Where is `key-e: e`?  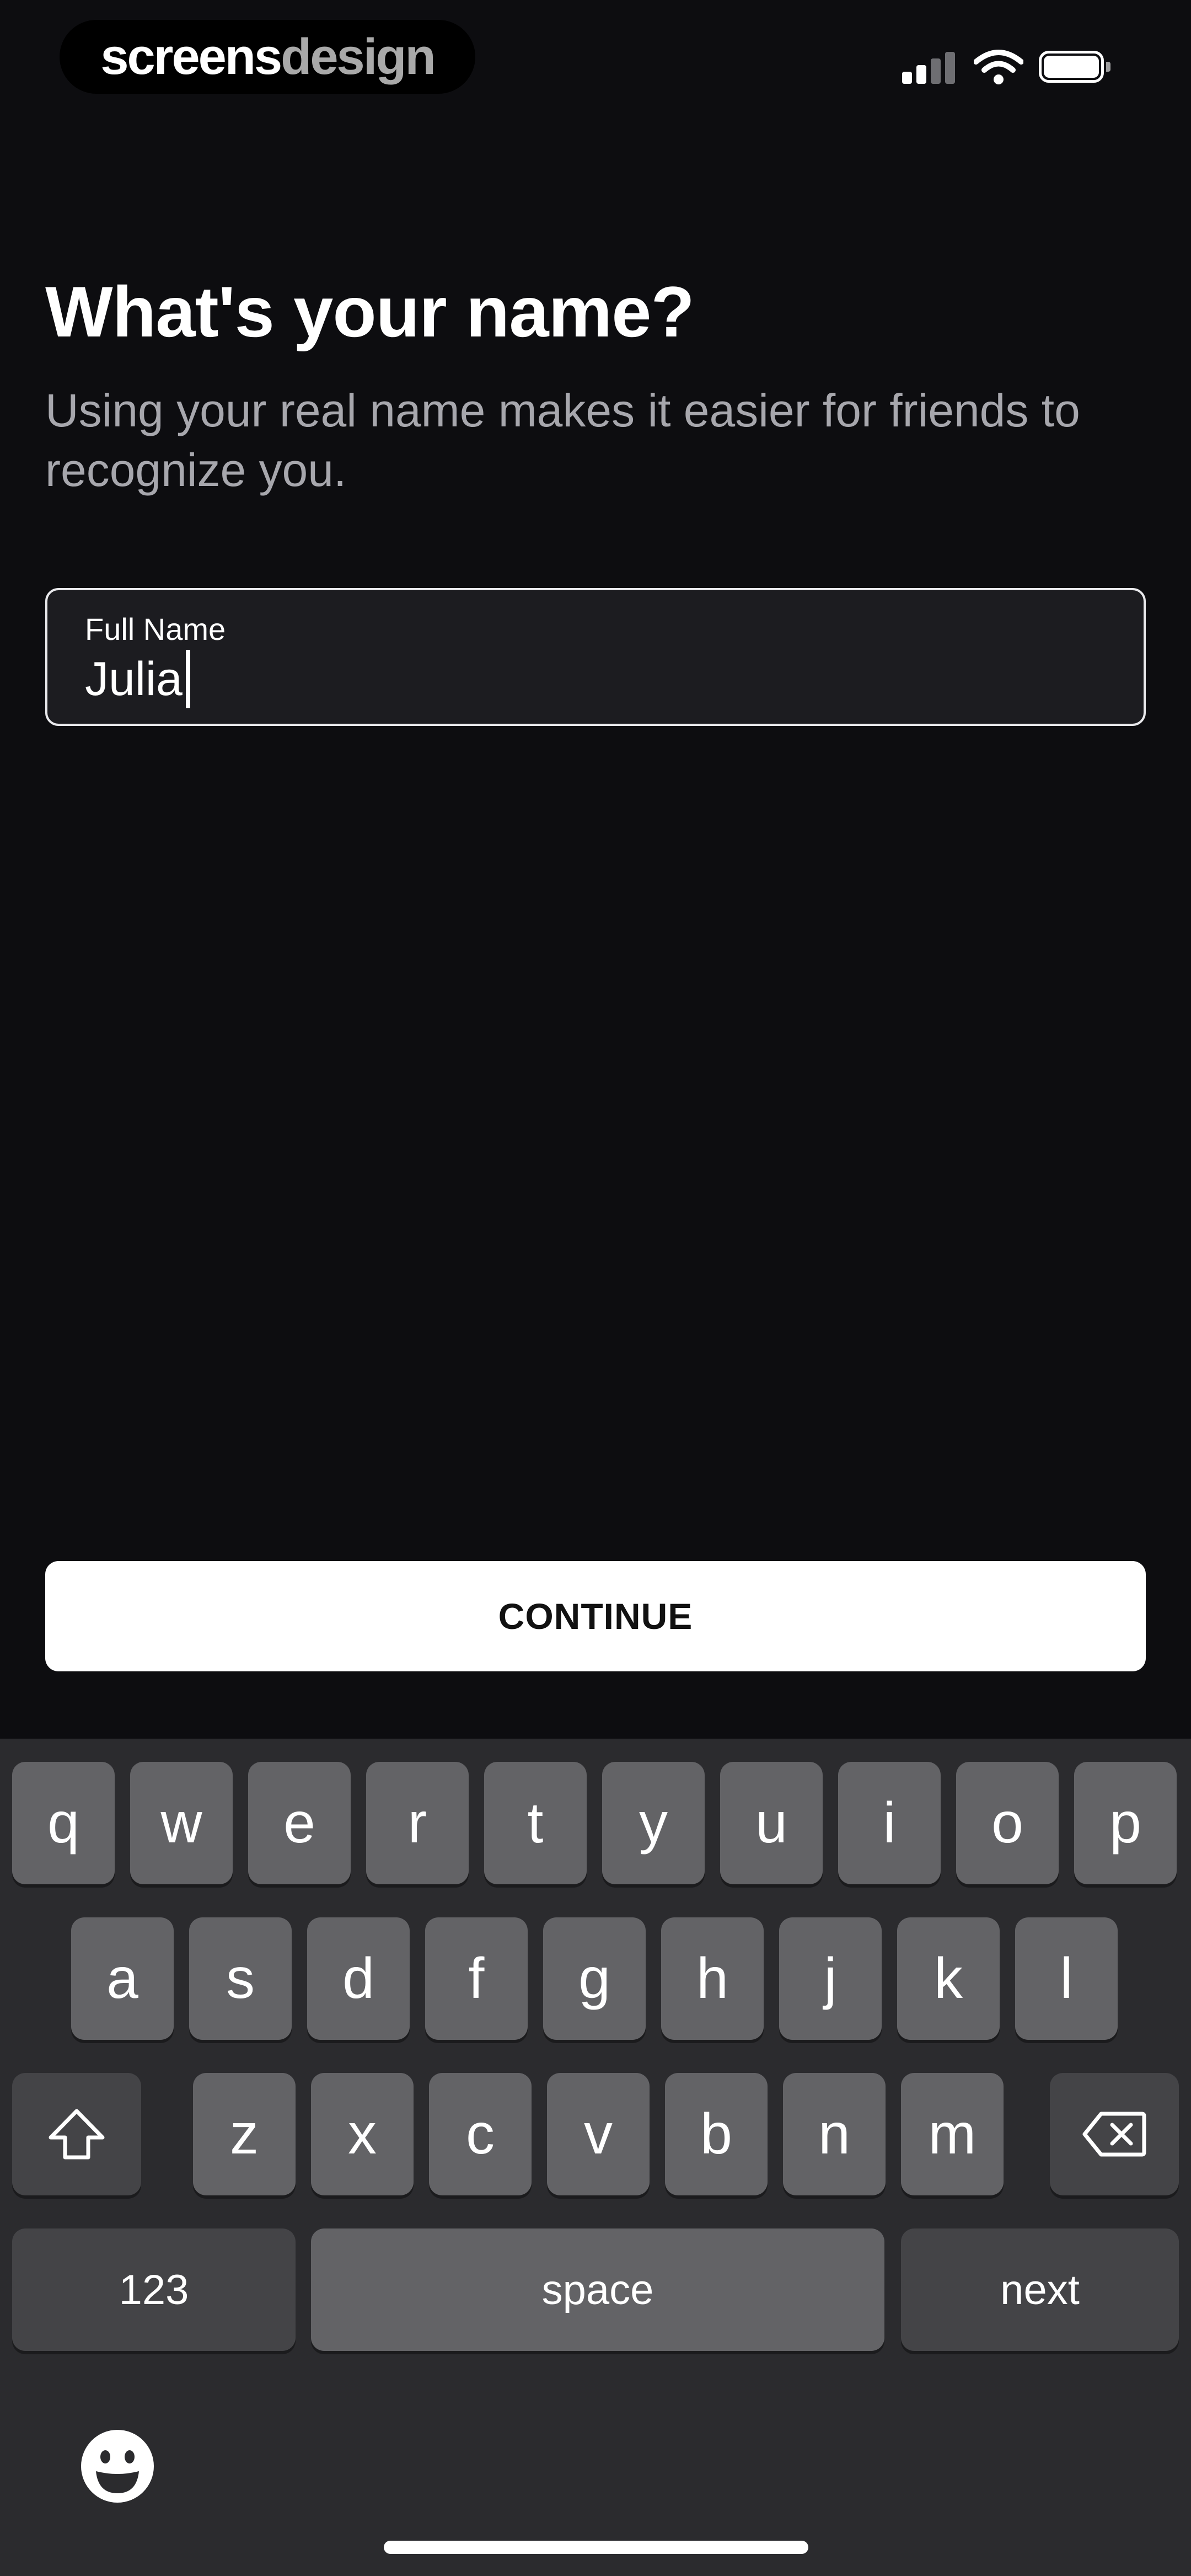 key-e: e is located at coordinates (299, 1823).